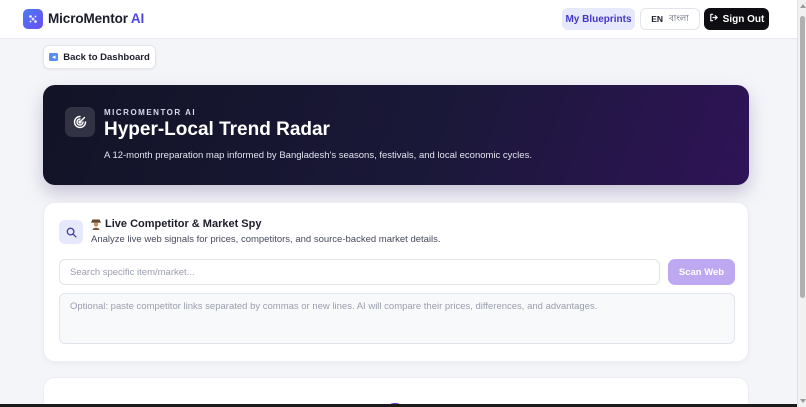 Image resolution: width=806 pixels, height=407 pixels. Describe the element at coordinates (33, 19) in the screenshot. I see `sparkle-icon` at that location.